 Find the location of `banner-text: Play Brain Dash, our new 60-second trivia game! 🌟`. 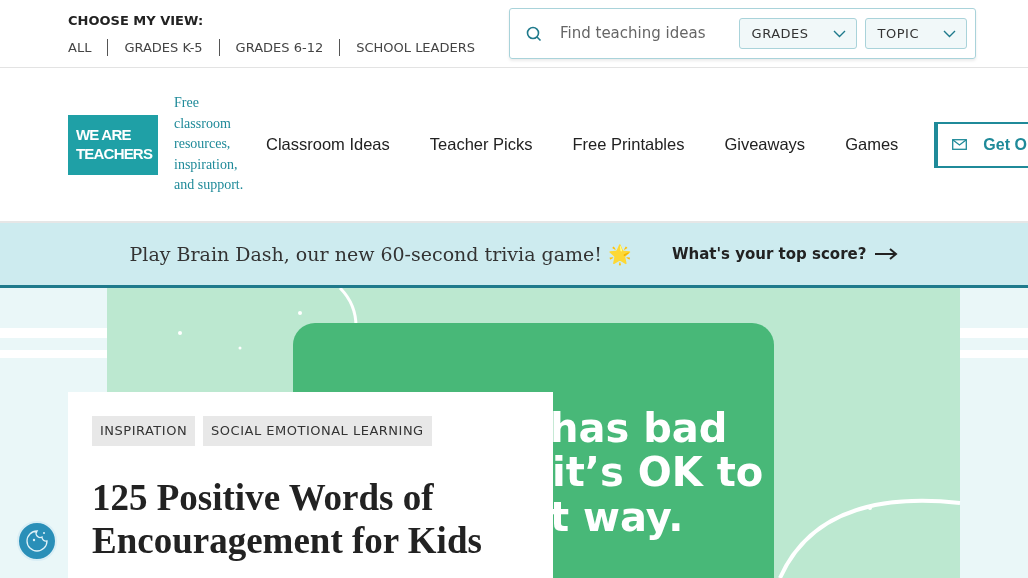

banner-text: Play Brain Dash, our new 60-second trivia game! 🌟 is located at coordinates (380, 254).